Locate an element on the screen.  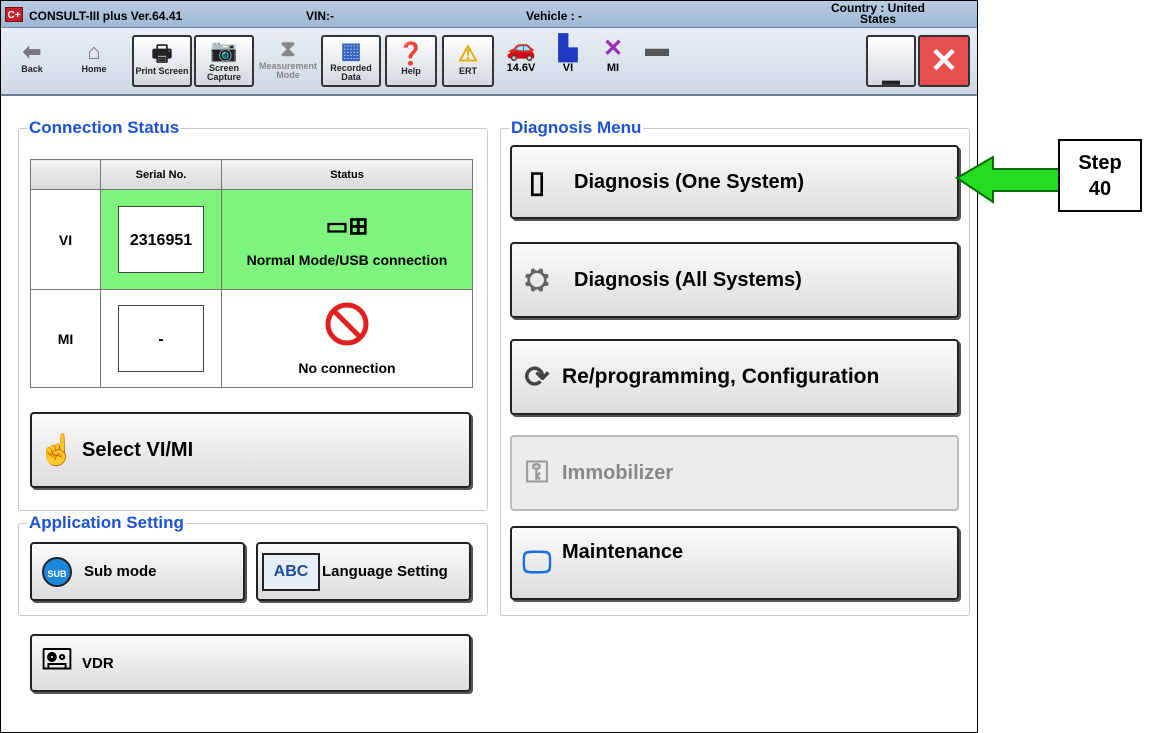
app-title: CONSULT-III plus Ver.64.41 is located at coordinates (106, 16).